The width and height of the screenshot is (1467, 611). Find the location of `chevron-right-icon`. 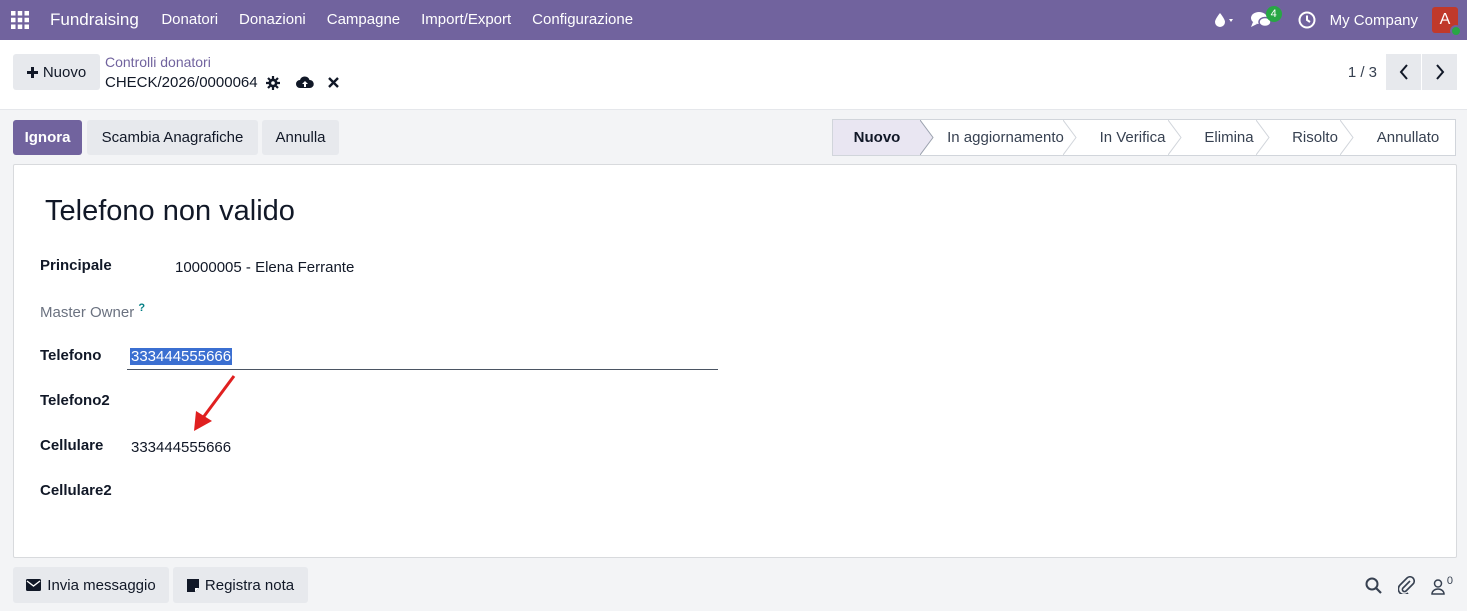

chevron-right-icon is located at coordinates (1439, 72).